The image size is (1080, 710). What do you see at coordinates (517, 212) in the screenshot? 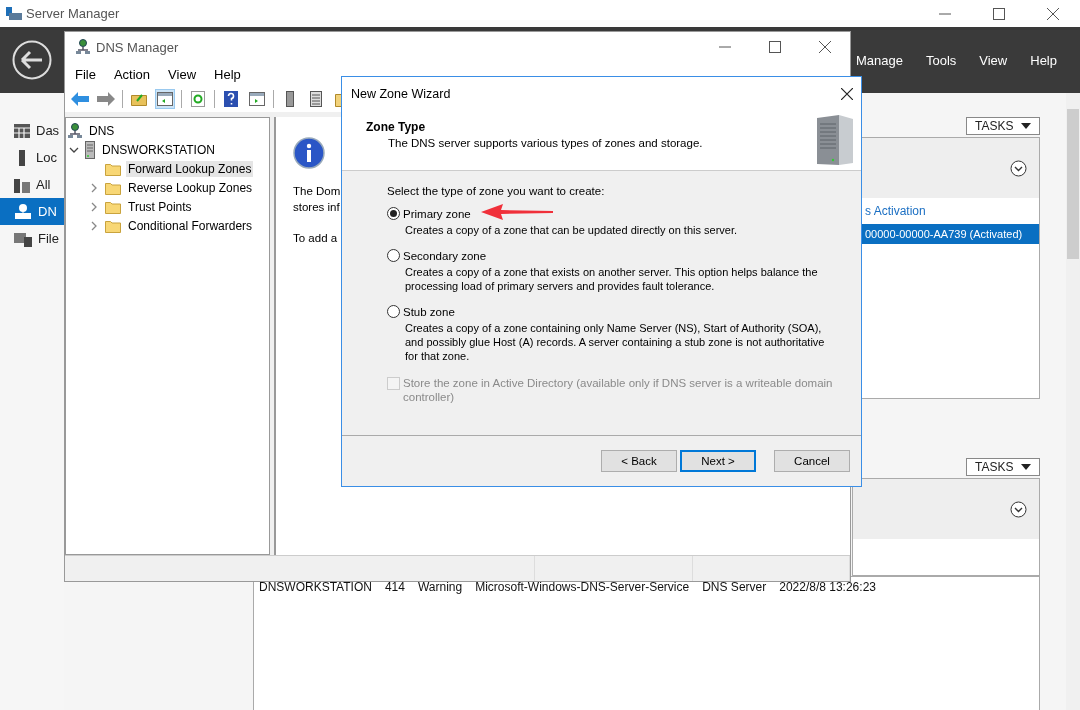
I see `annotation-arrow` at bounding box center [517, 212].